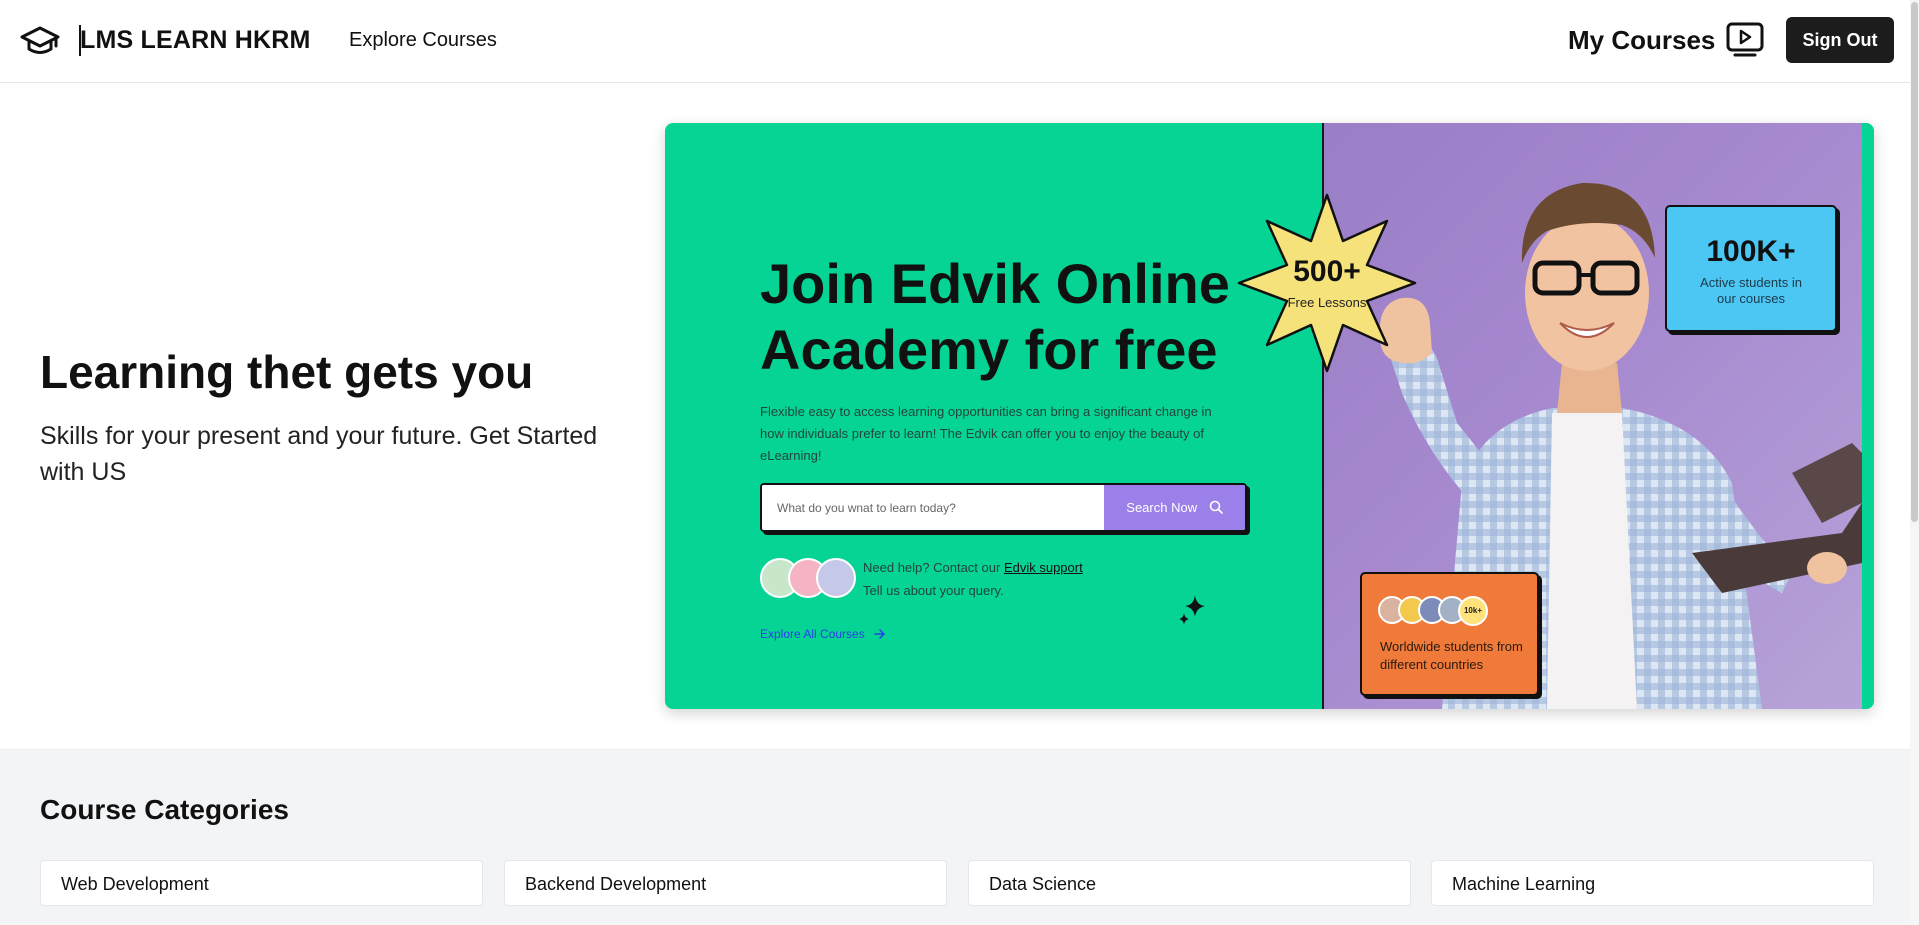 The height and width of the screenshot is (925, 1919). I want to click on scrollbar-thumb, so click(1914, 262).